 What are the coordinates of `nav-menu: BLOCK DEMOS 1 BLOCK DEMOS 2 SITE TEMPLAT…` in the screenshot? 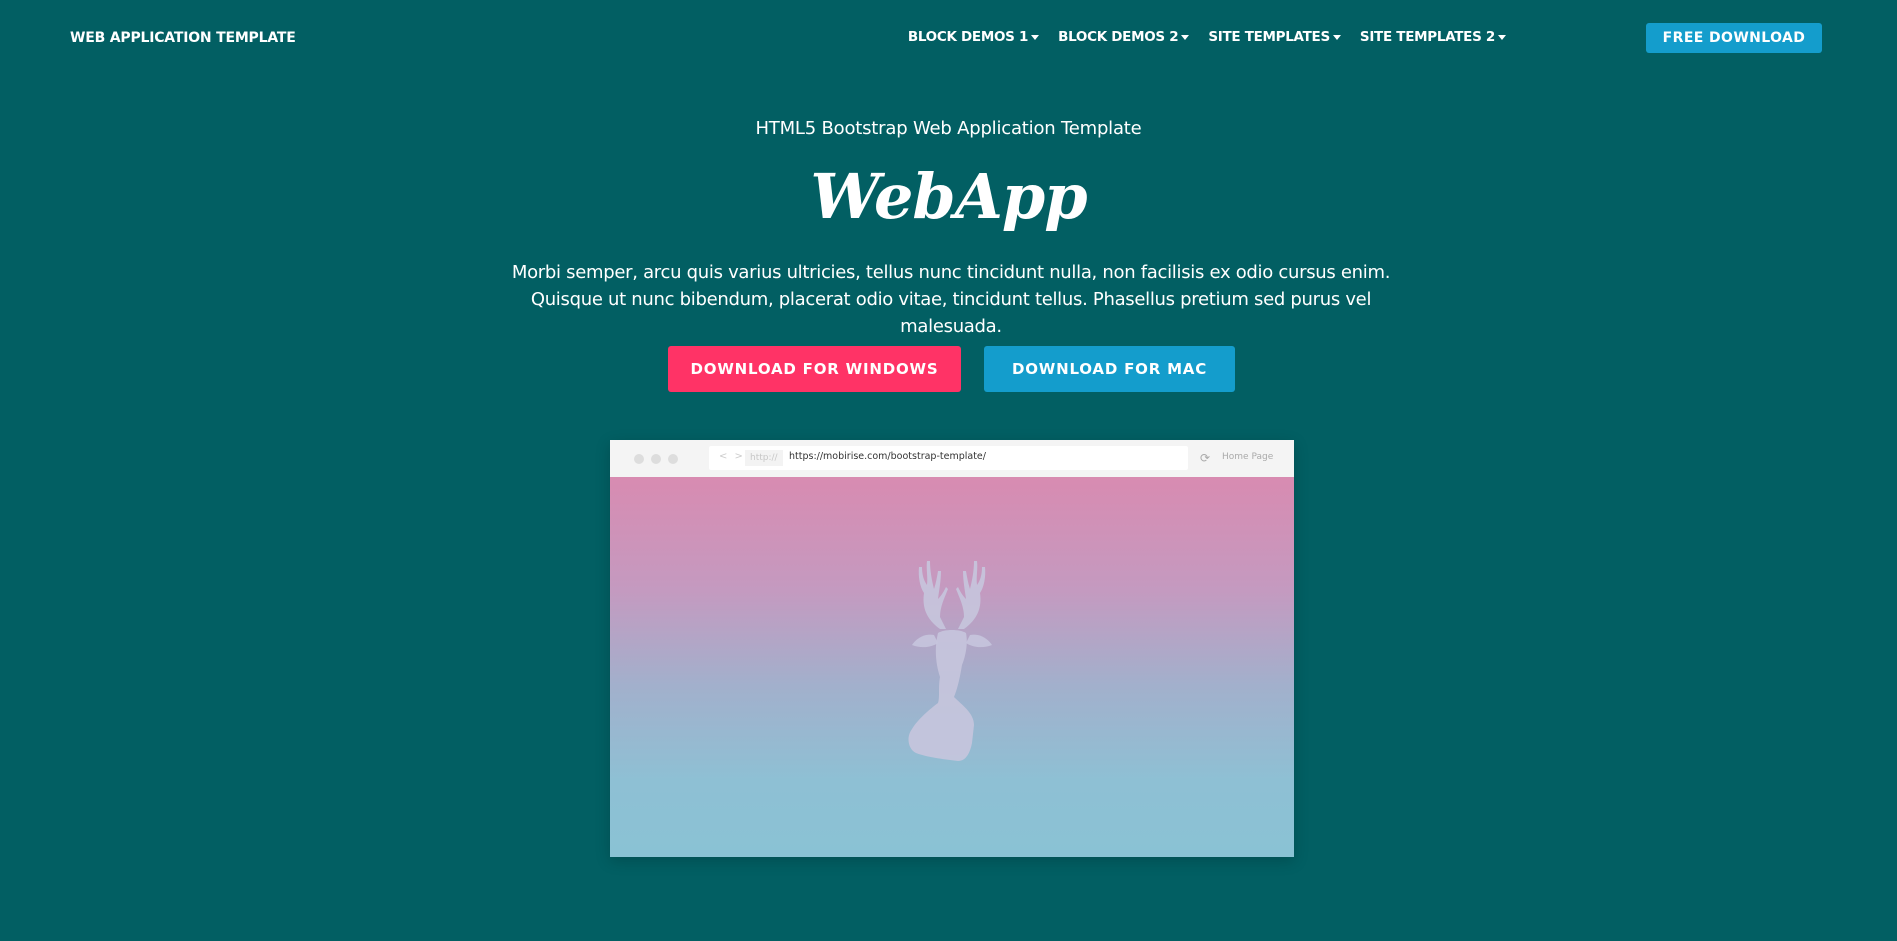 It's located at (1207, 37).